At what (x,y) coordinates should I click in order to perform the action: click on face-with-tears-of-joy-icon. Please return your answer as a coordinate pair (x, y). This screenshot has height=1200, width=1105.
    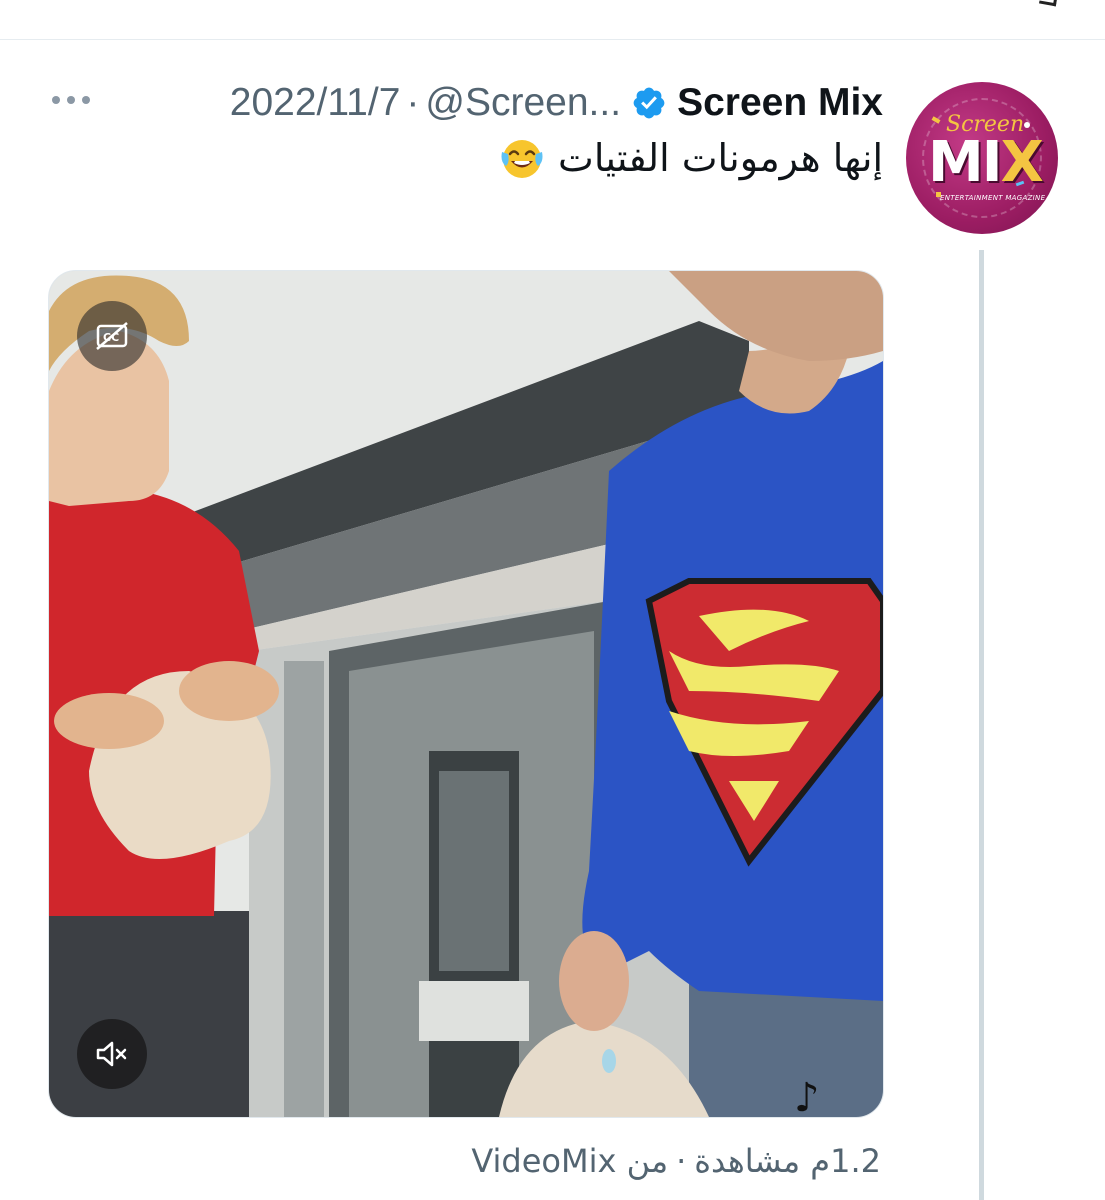
    Looking at the image, I should click on (522, 158).